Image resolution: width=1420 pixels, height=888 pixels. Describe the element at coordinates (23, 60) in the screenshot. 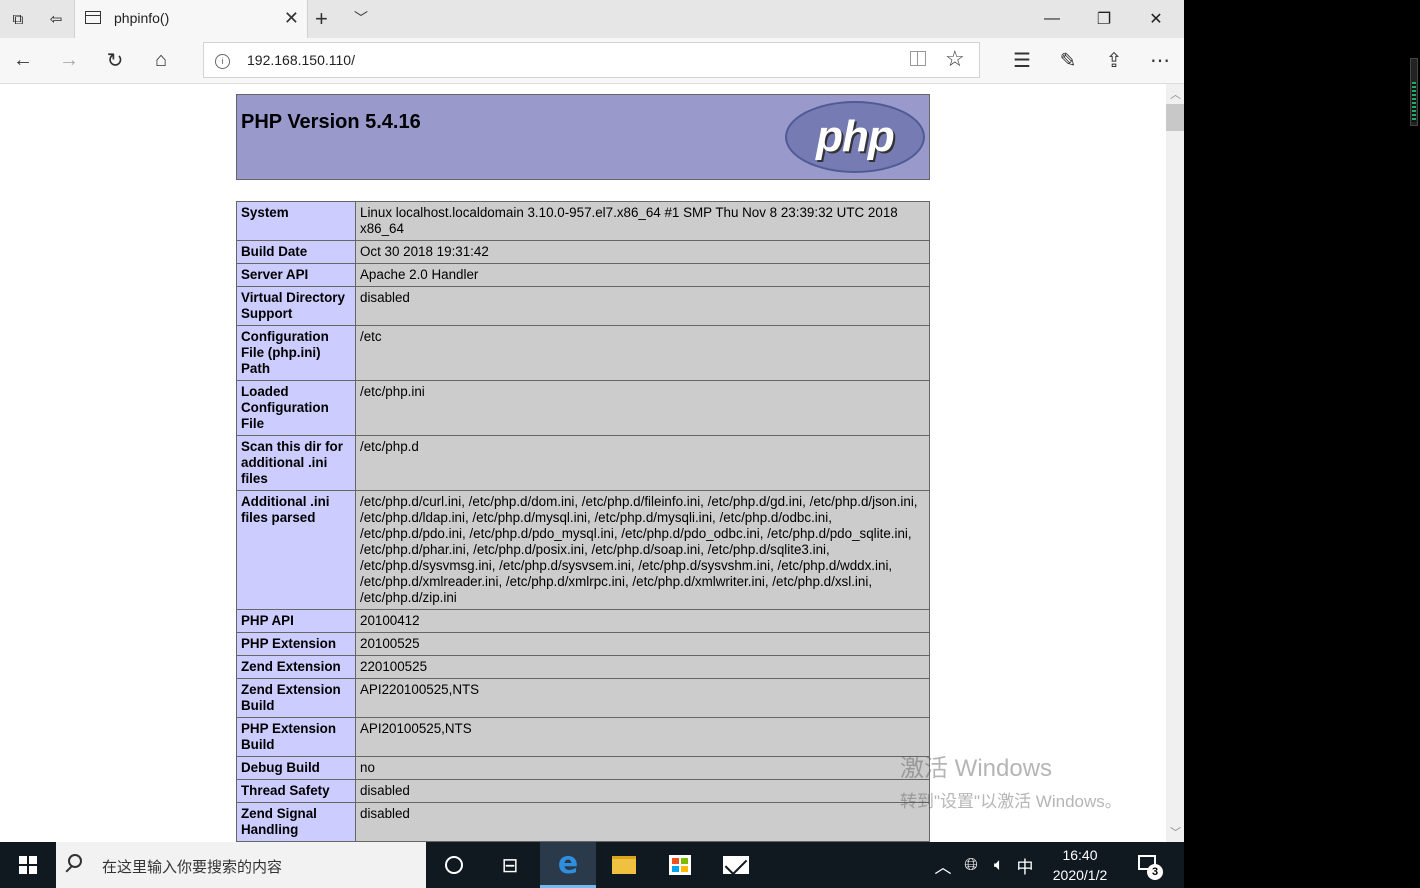

I see `back-button: ←` at that location.